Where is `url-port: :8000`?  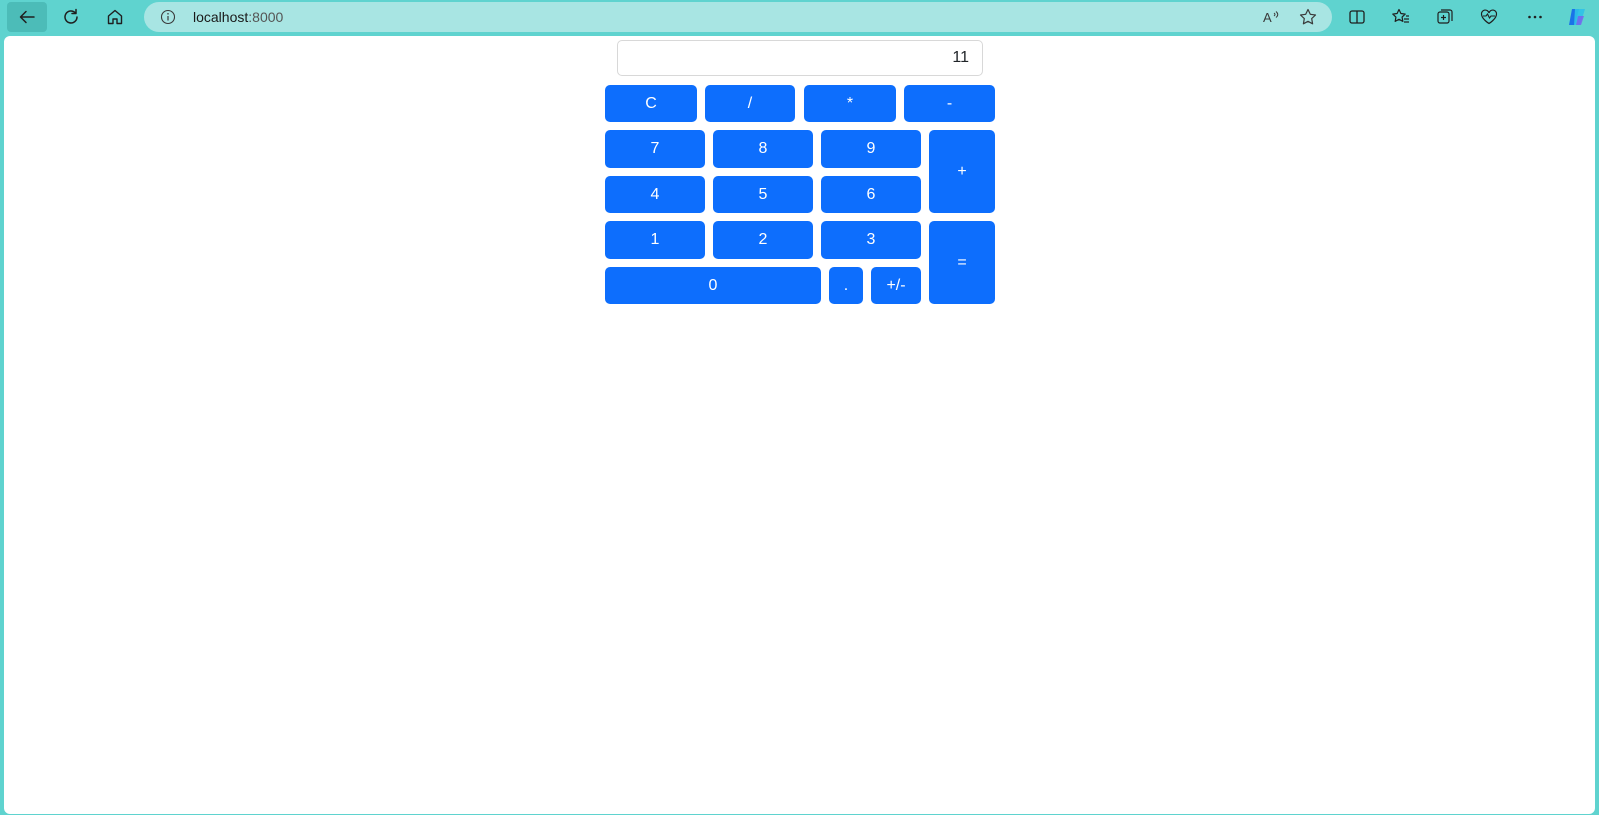
url-port: :8000 is located at coordinates (266, 17).